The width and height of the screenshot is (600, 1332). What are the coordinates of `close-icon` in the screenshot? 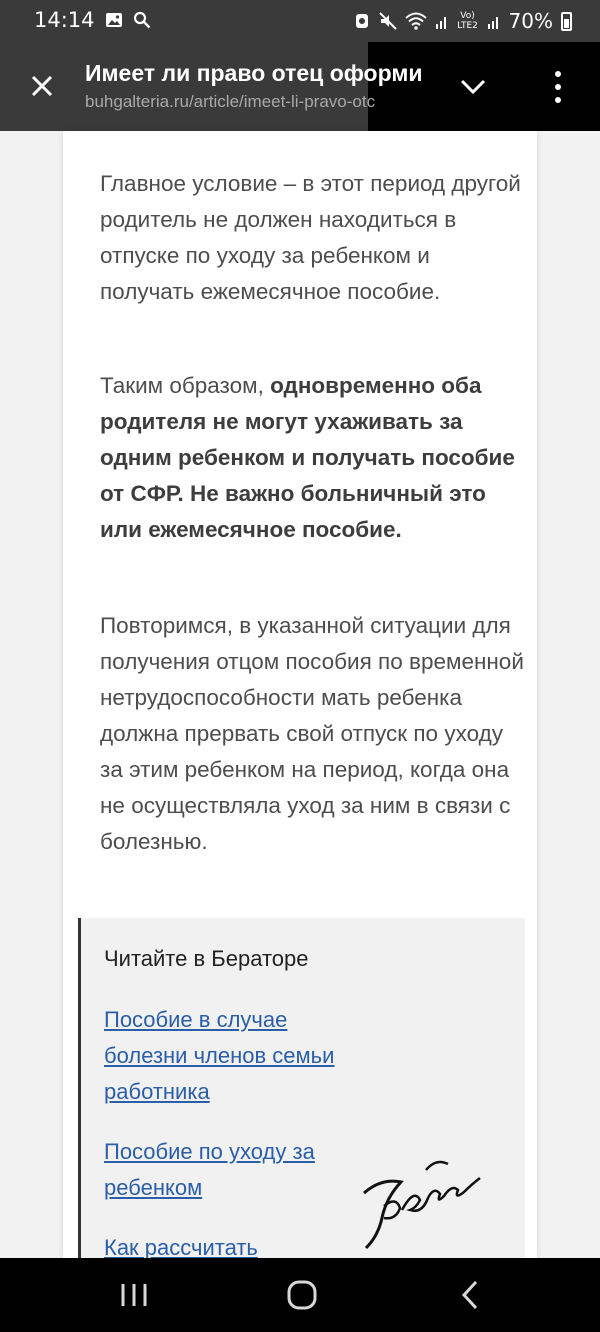 It's located at (42, 86).